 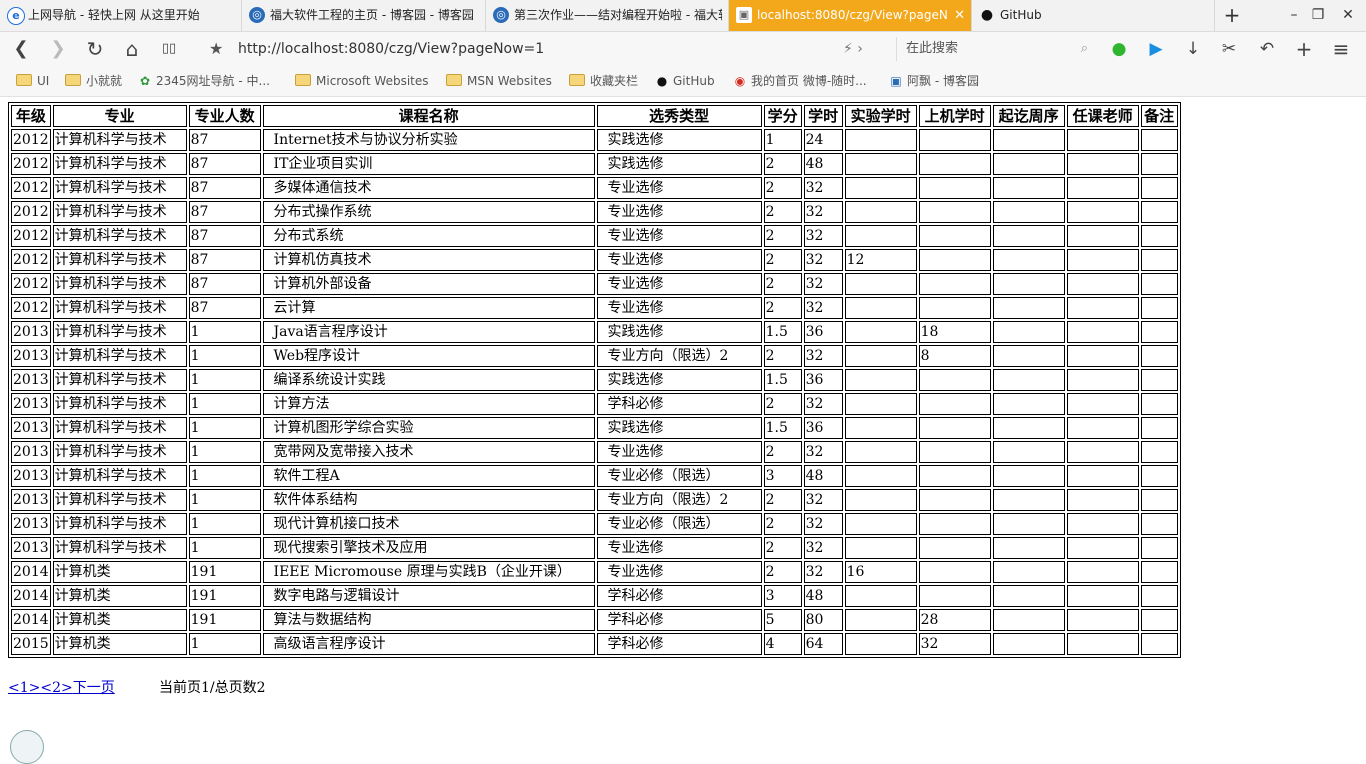 What do you see at coordinates (603, 81) in the screenshot?
I see `bookmark-favorites: 收藏夹栏` at bounding box center [603, 81].